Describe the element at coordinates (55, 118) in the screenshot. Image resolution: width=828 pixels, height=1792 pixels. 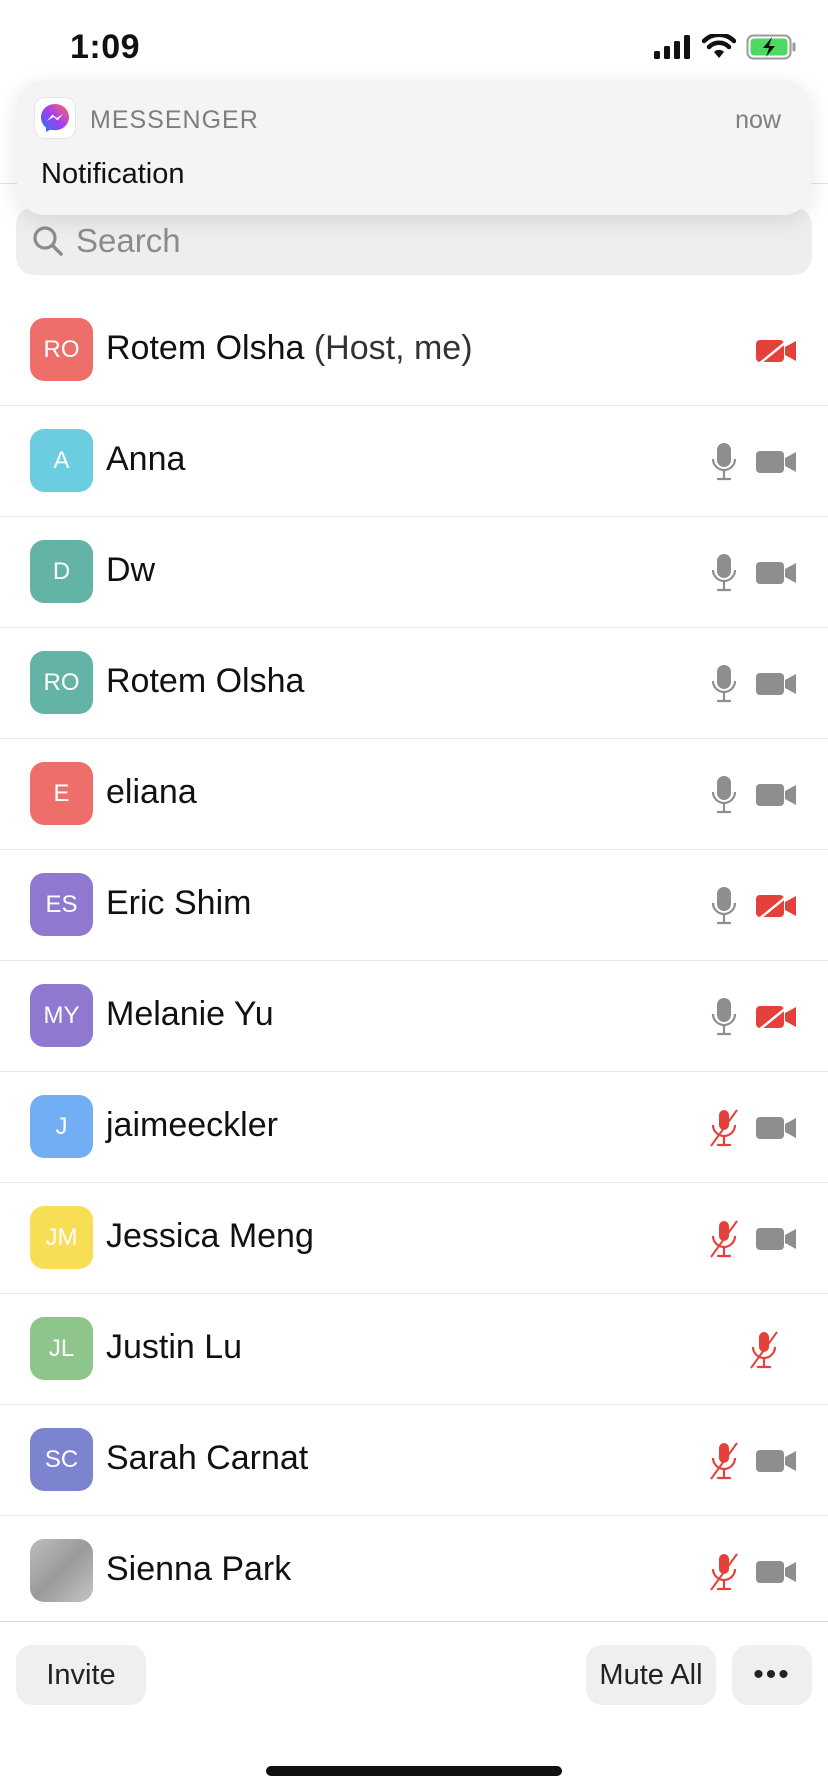
I see `messenger-app-icon` at that location.